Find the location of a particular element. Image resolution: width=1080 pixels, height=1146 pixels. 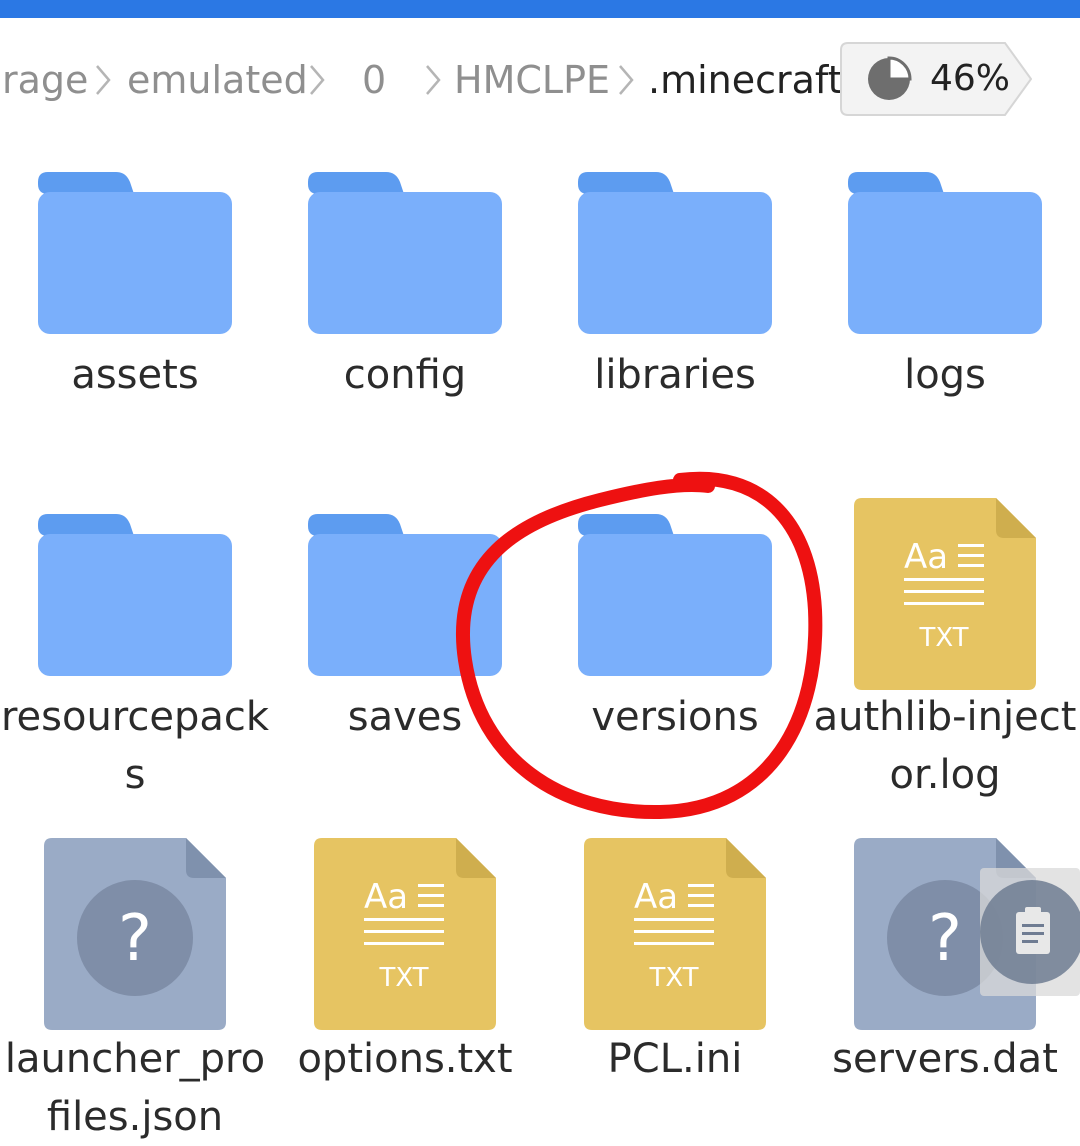

floating-clipboard-button is located at coordinates (1030, 932).